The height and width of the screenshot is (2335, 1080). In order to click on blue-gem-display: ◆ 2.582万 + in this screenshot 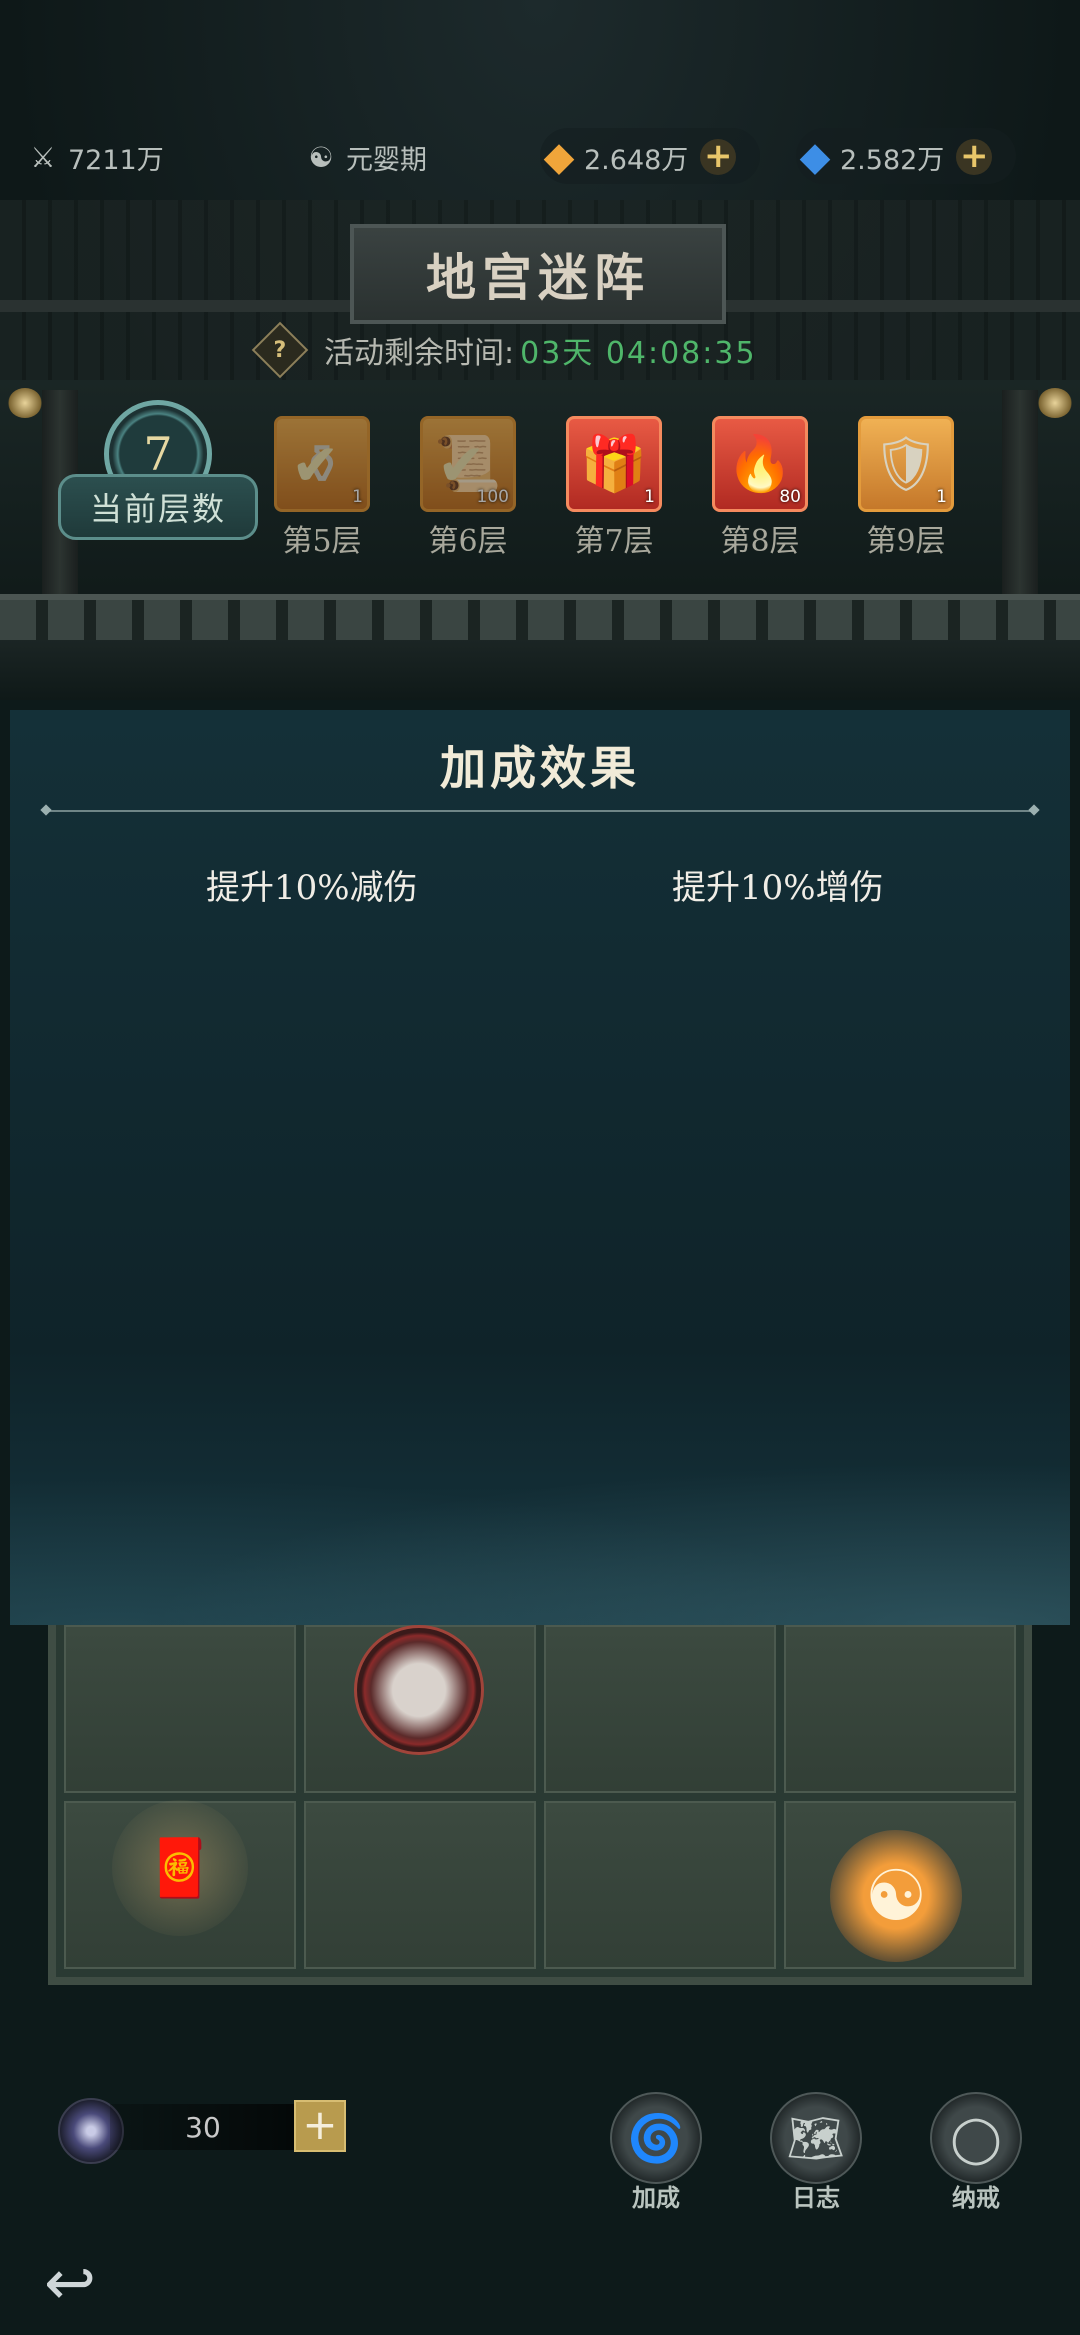, I will do `click(894, 157)`.